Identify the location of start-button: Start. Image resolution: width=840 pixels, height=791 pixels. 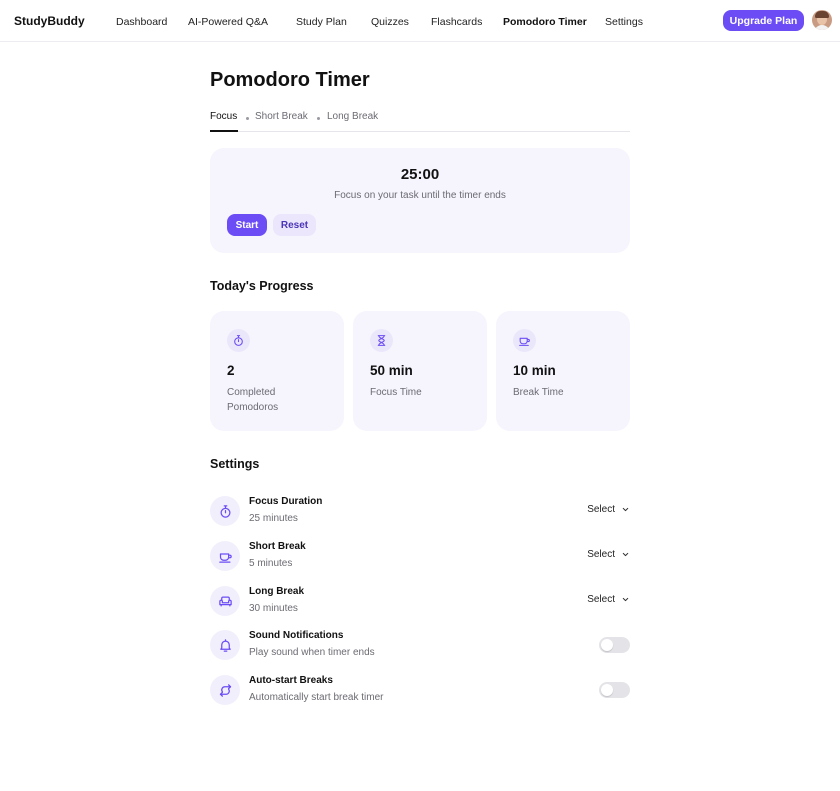
(247, 225).